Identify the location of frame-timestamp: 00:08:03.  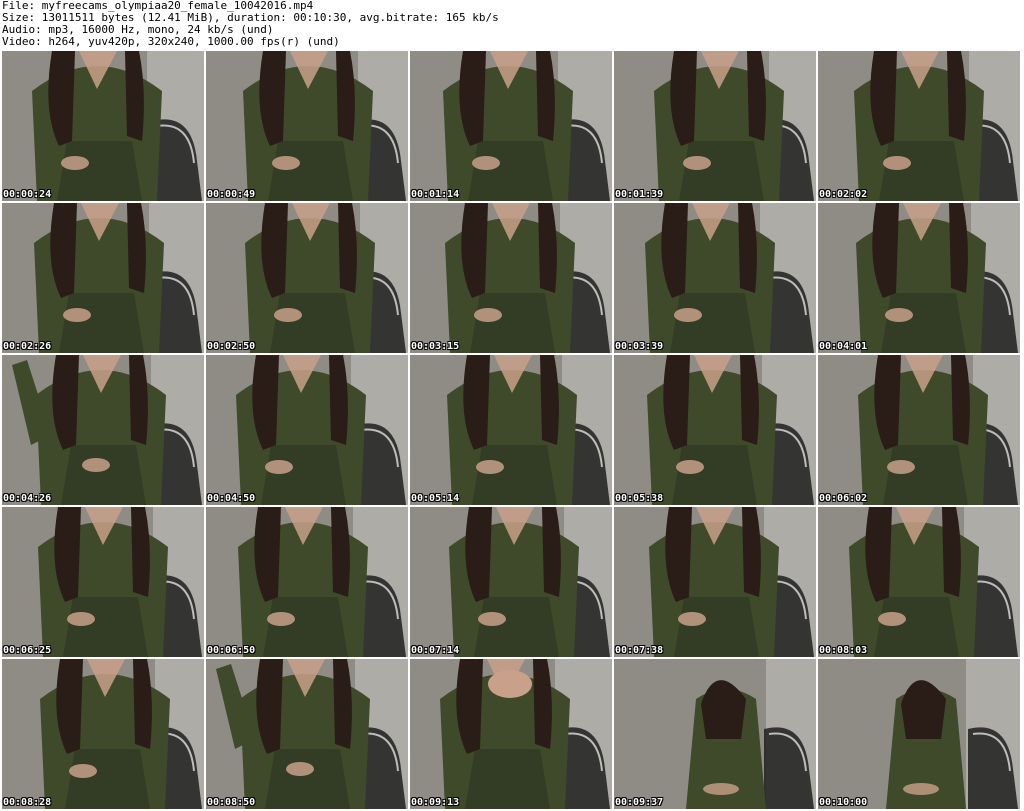
(843, 650).